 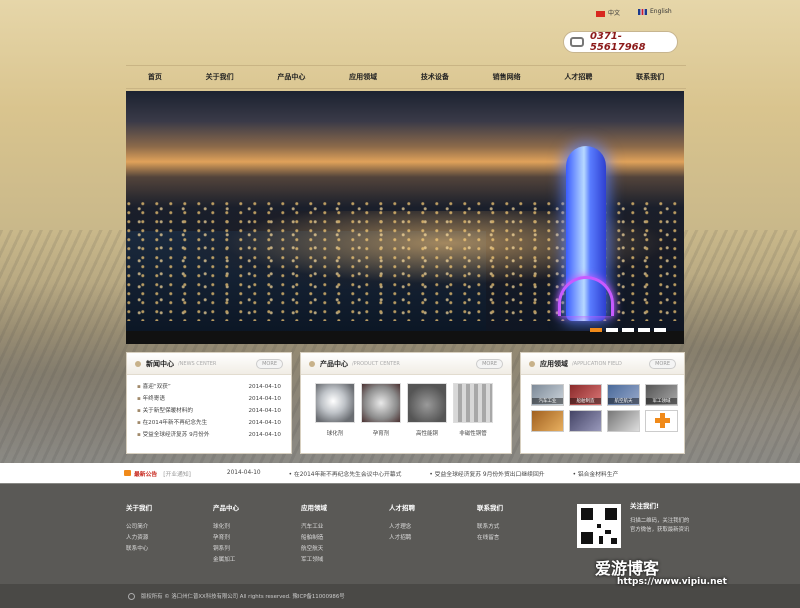 I want to click on qr-code-icon, so click(x=599, y=526).